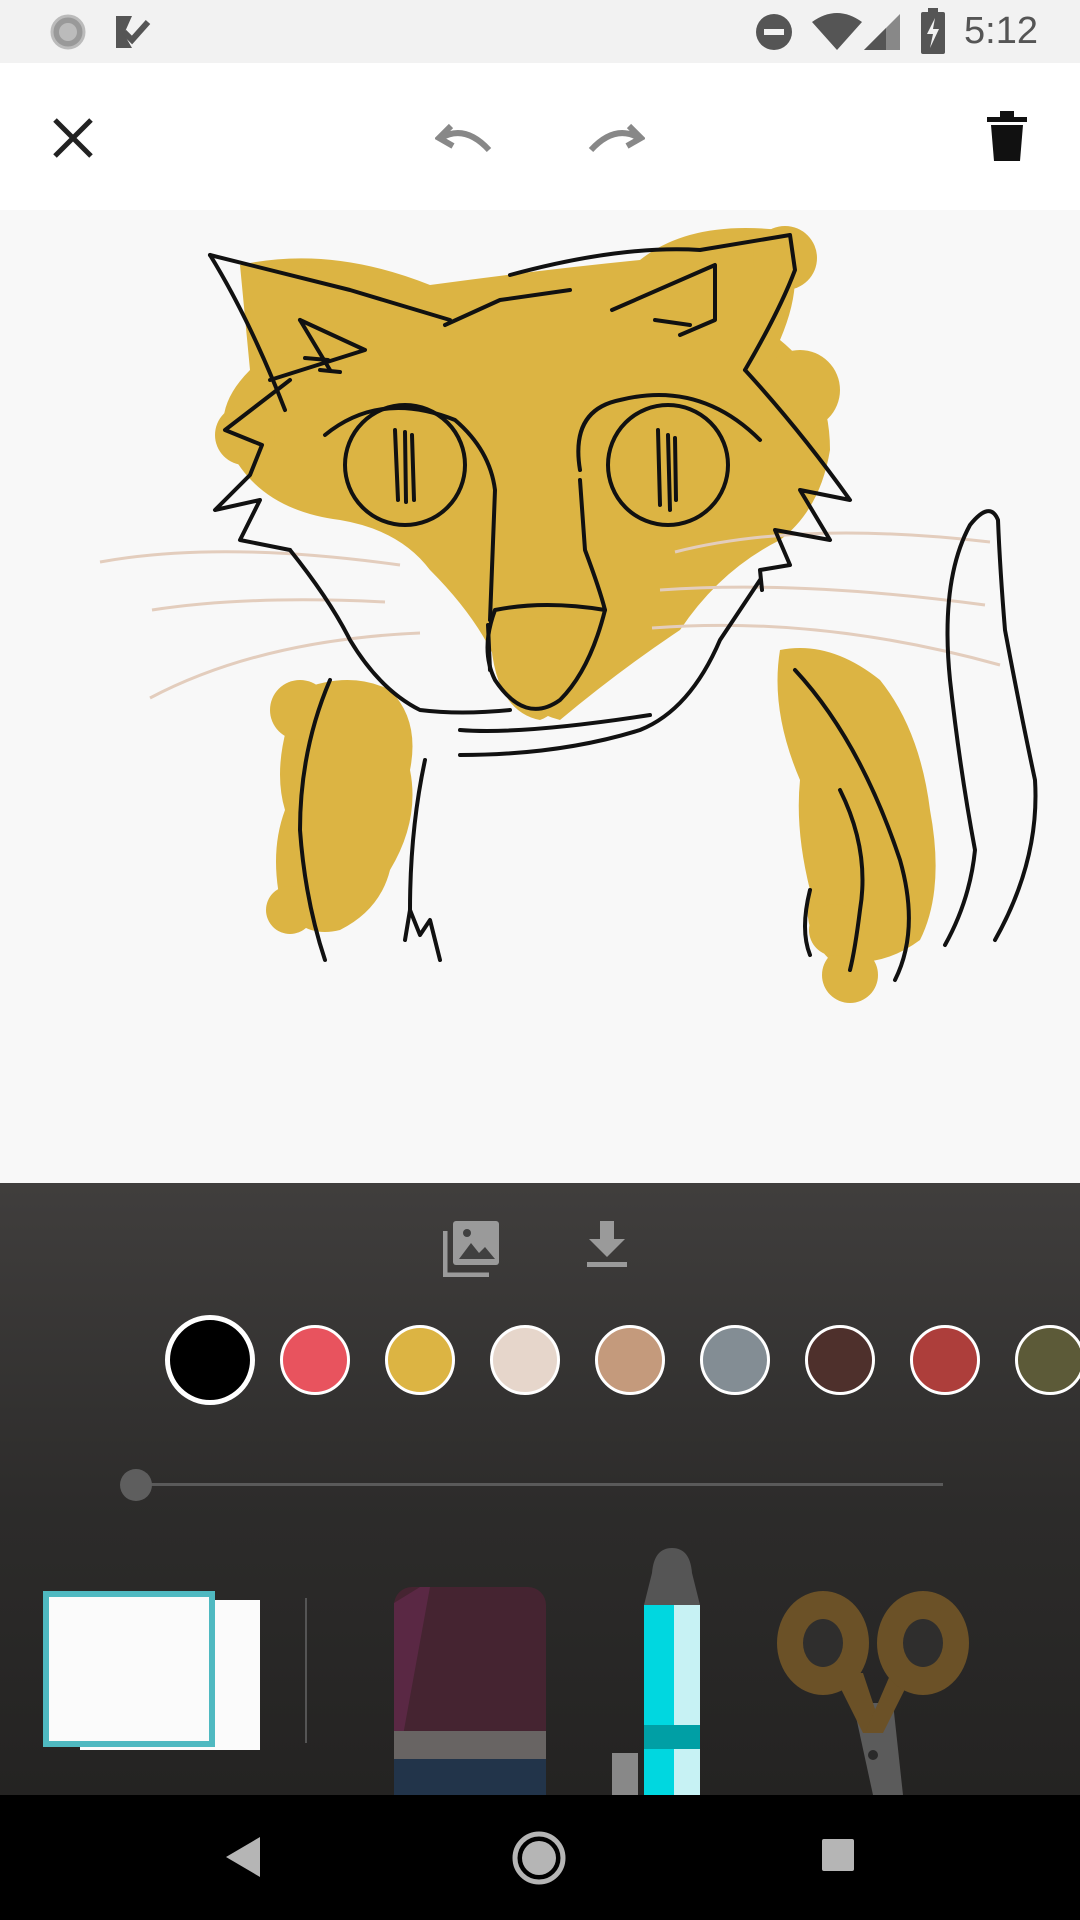  I want to click on color-swatch-black, so click(210, 1360).